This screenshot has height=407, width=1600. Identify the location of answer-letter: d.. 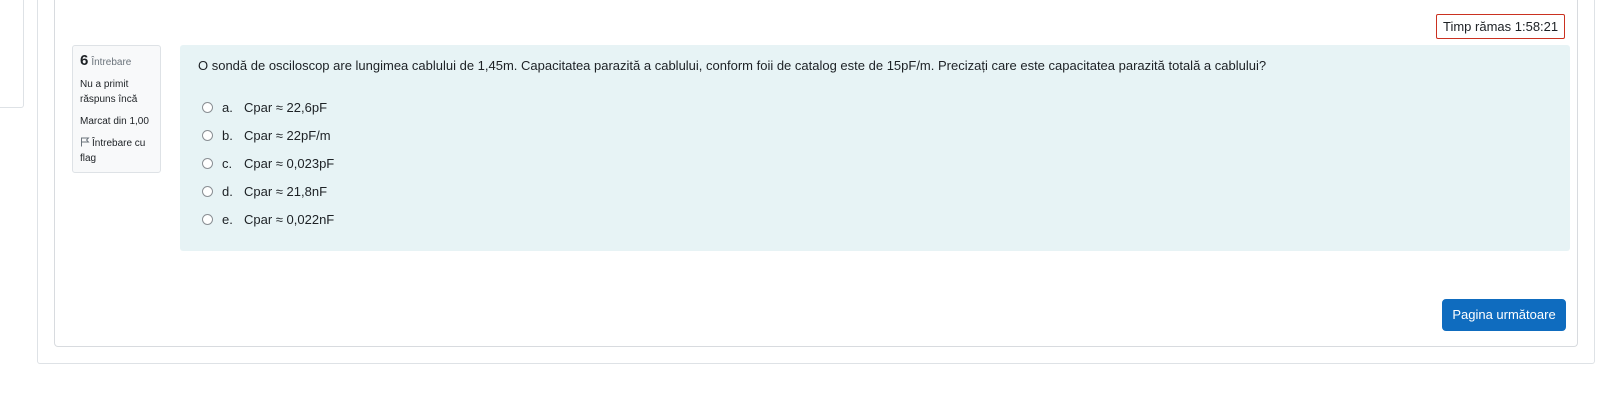
(227, 191).